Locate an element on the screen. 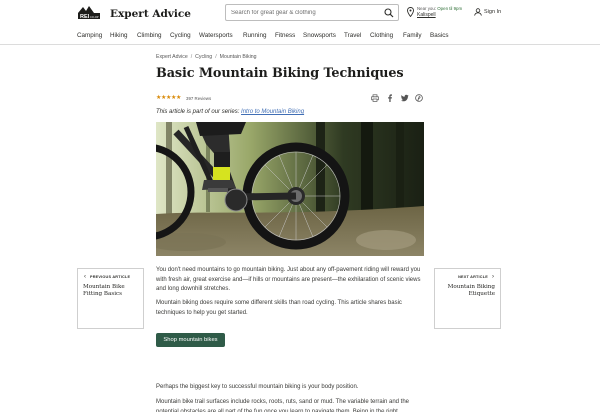 This screenshot has width=600, height=412. twitter-icon is located at coordinates (405, 98).